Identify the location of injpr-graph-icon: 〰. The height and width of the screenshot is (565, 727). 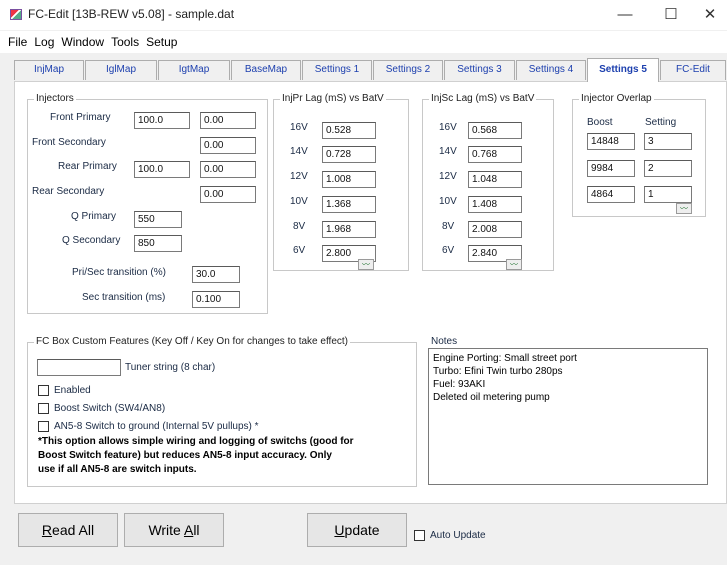
(366, 264).